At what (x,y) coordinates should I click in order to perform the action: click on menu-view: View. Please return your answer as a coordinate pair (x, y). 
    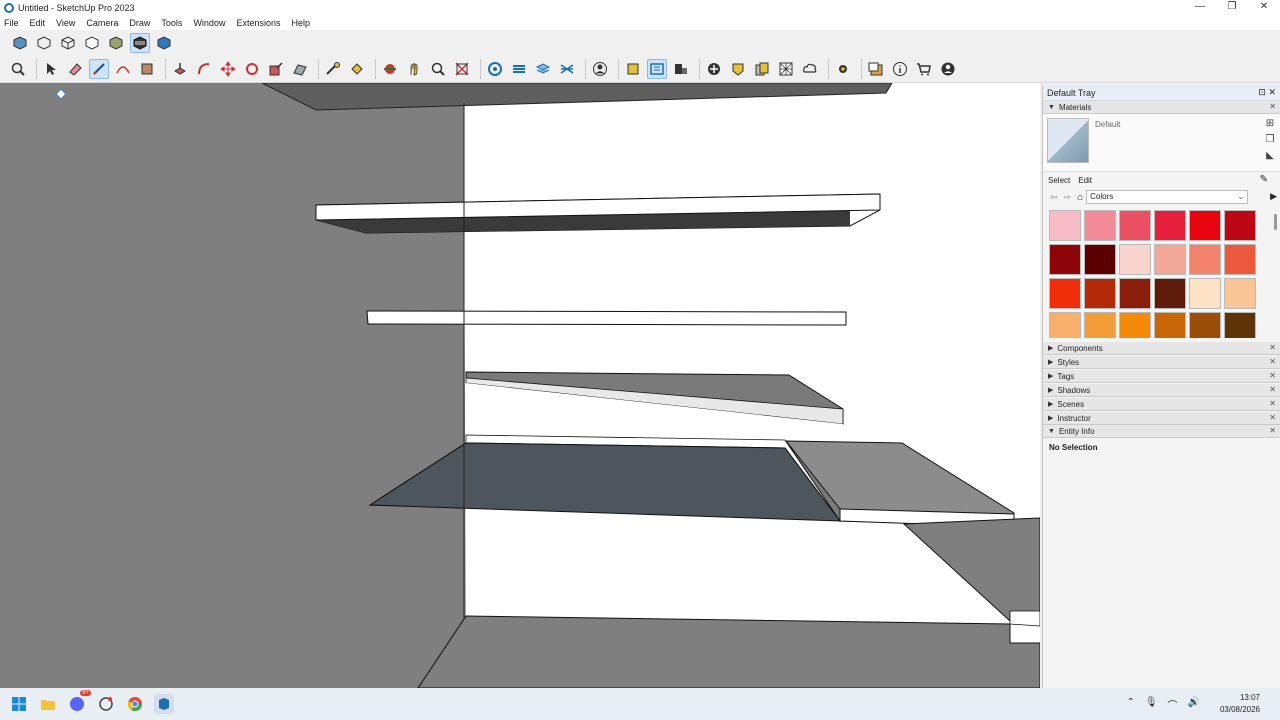
    Looking at the image, I should click on (65, 23).